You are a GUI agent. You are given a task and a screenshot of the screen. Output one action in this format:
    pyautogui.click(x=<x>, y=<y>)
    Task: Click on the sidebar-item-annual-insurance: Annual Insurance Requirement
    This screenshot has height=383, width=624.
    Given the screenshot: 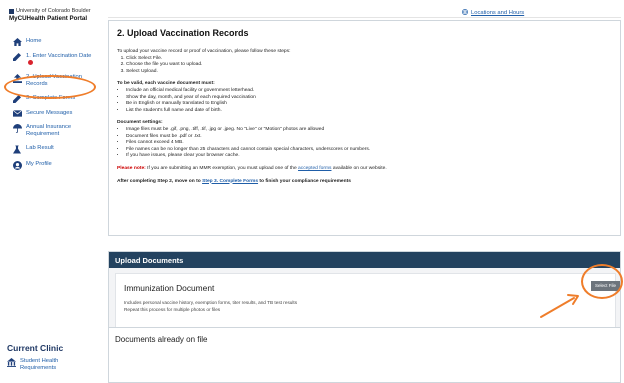 What is the action you would take?
    pyautogui.click(x=55, y=131)
    